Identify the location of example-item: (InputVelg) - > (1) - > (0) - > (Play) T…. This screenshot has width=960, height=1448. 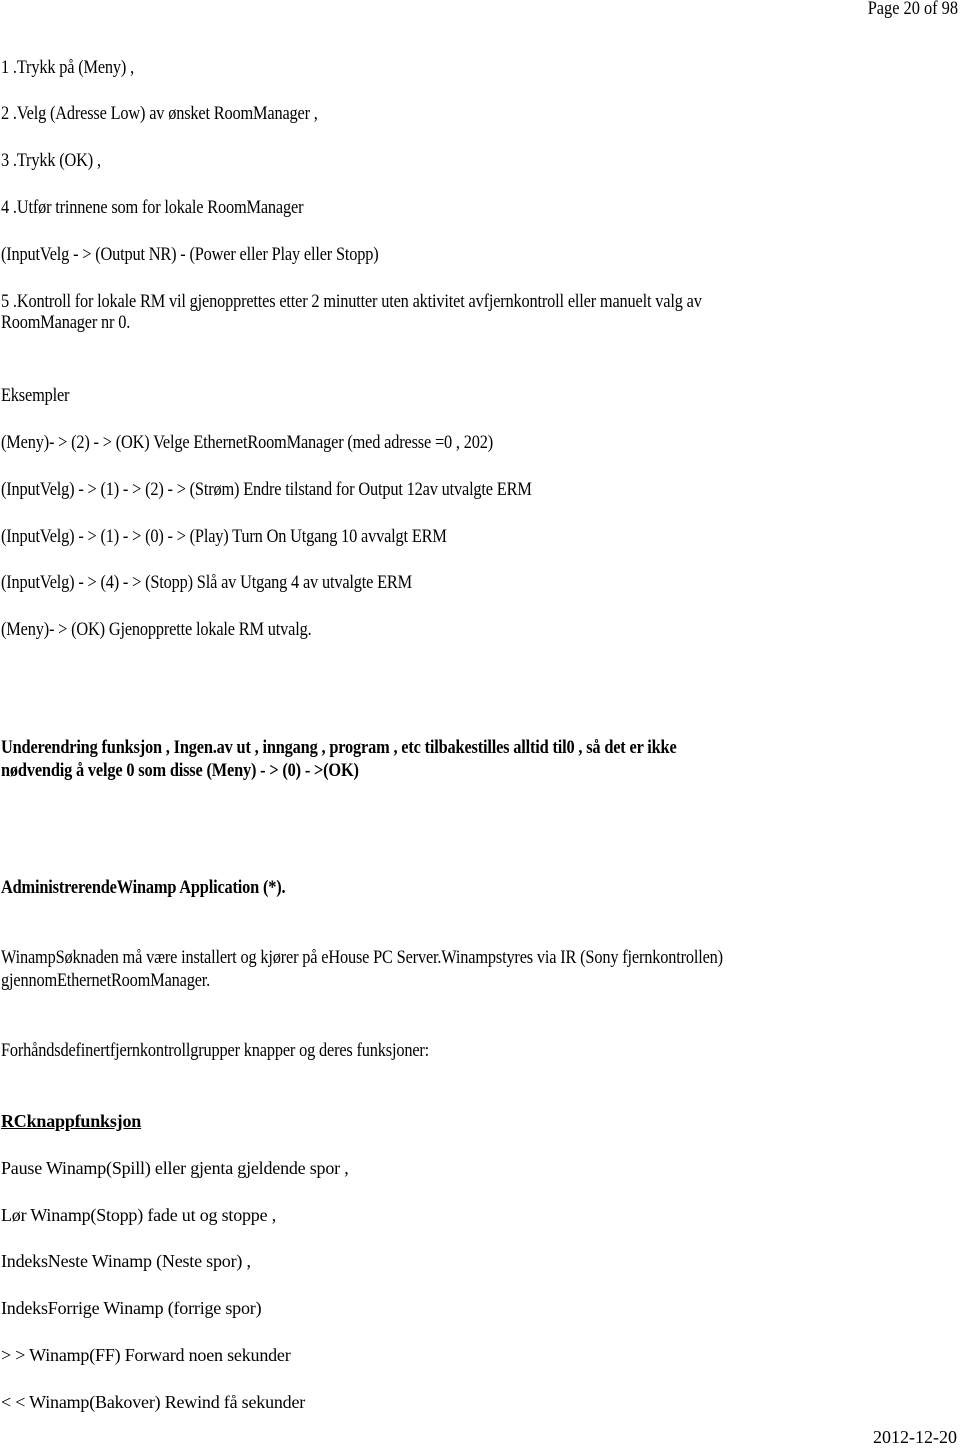
(224, 536).